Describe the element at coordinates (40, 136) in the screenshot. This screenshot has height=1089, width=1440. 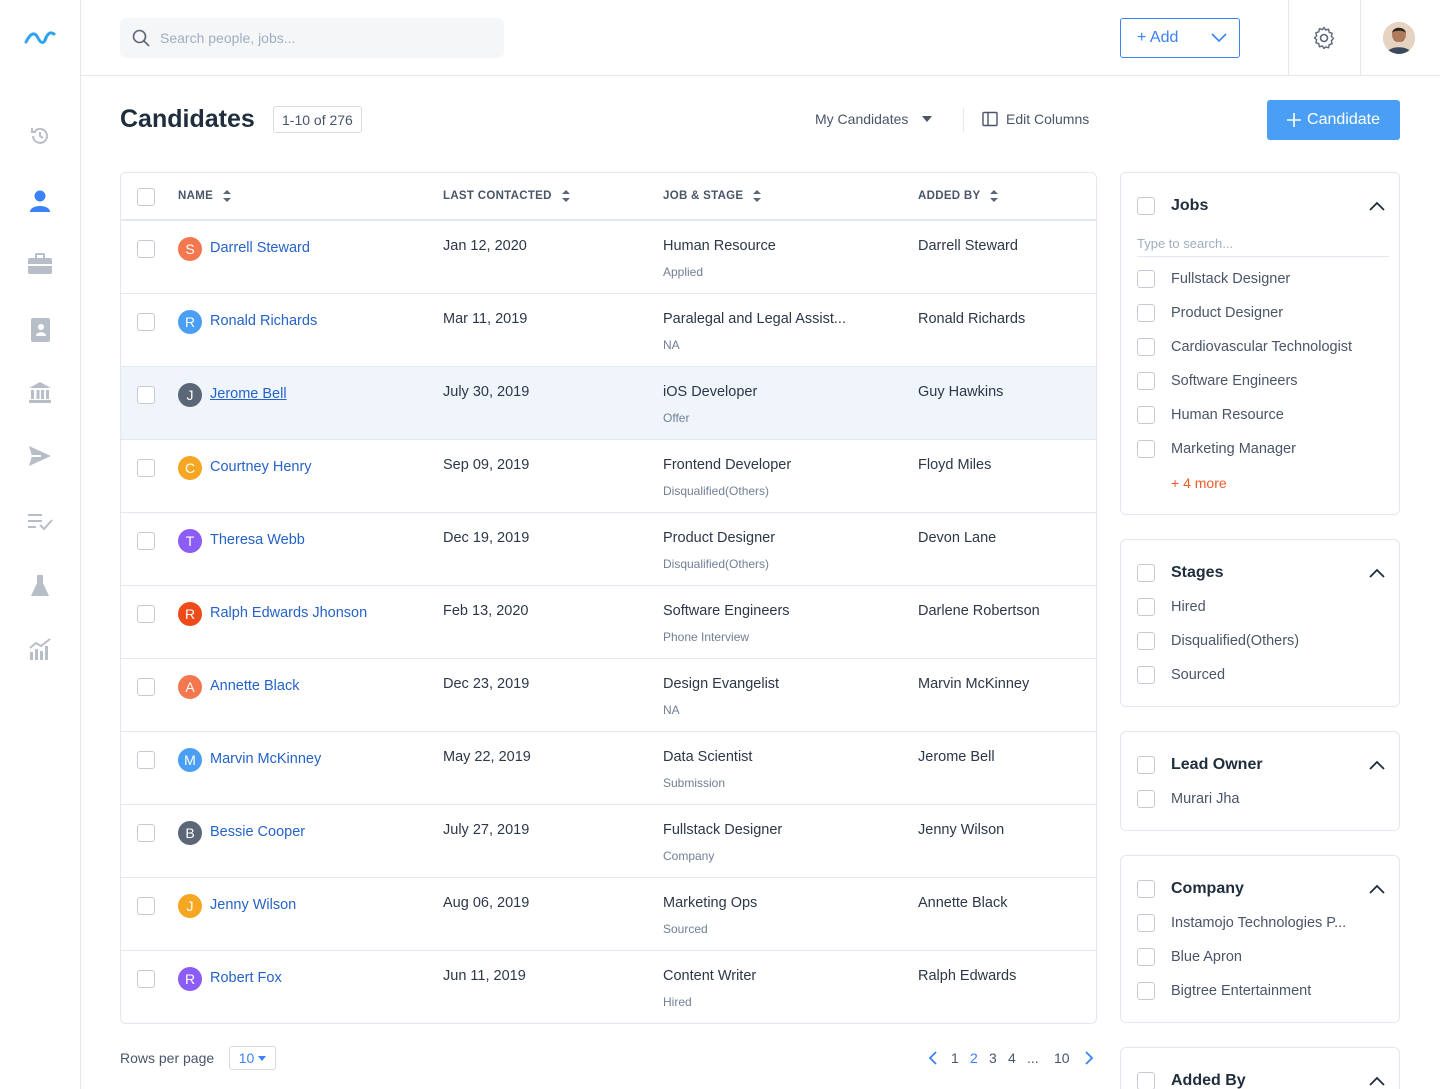
I see `recent-history-icon` at that location.